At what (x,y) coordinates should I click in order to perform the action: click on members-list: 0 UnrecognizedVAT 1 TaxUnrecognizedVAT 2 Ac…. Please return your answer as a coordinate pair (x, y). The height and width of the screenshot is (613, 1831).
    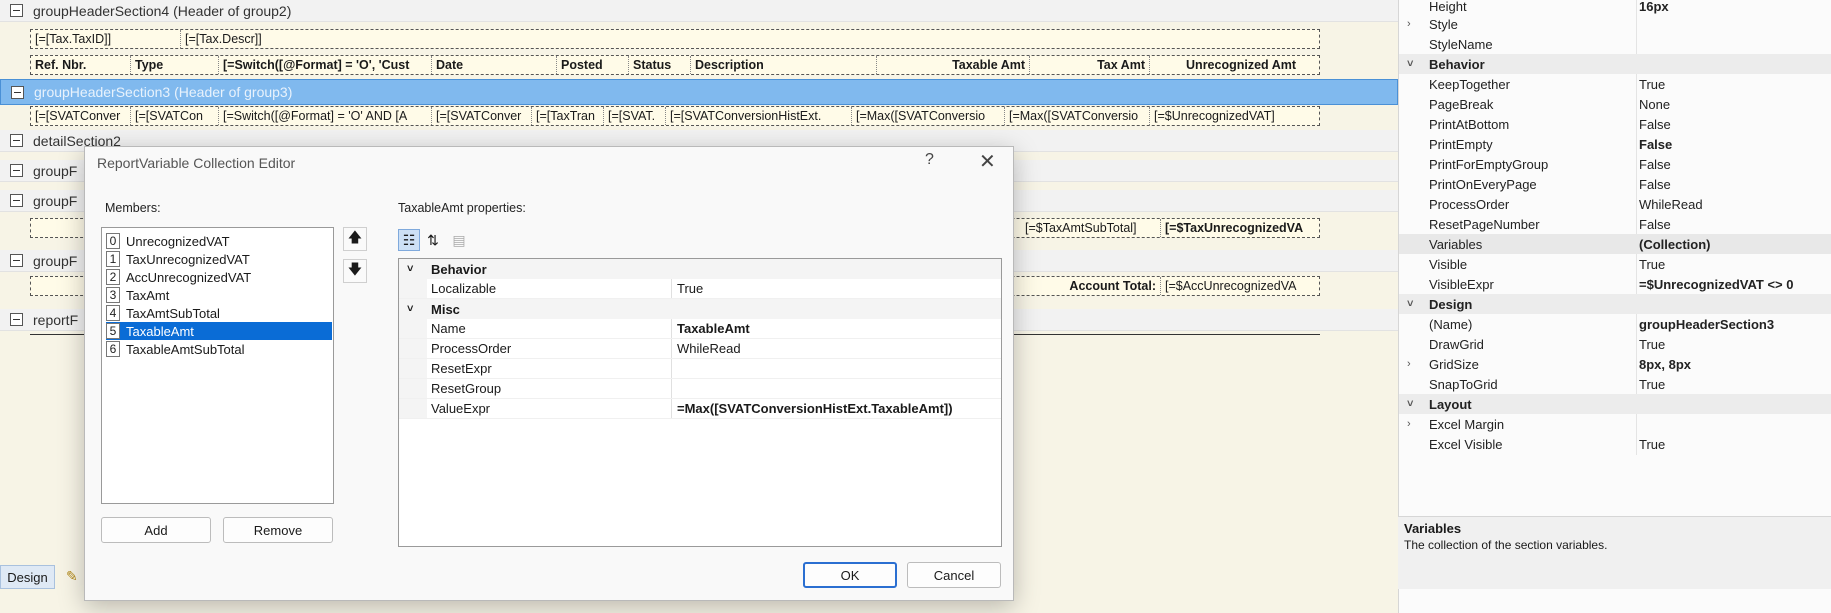
    Looking at the image, I should click on (217, 365).